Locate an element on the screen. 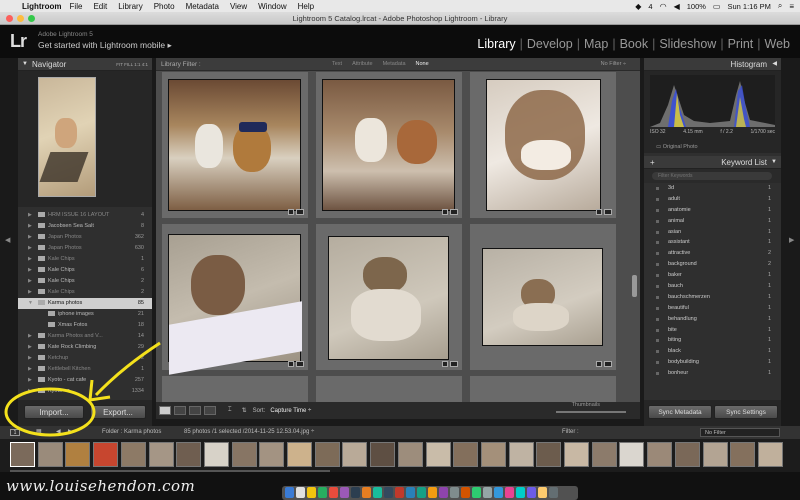 This screenshot has height=500, width=800. menu-metadata: Metadata is located at coordinates (202, 6).